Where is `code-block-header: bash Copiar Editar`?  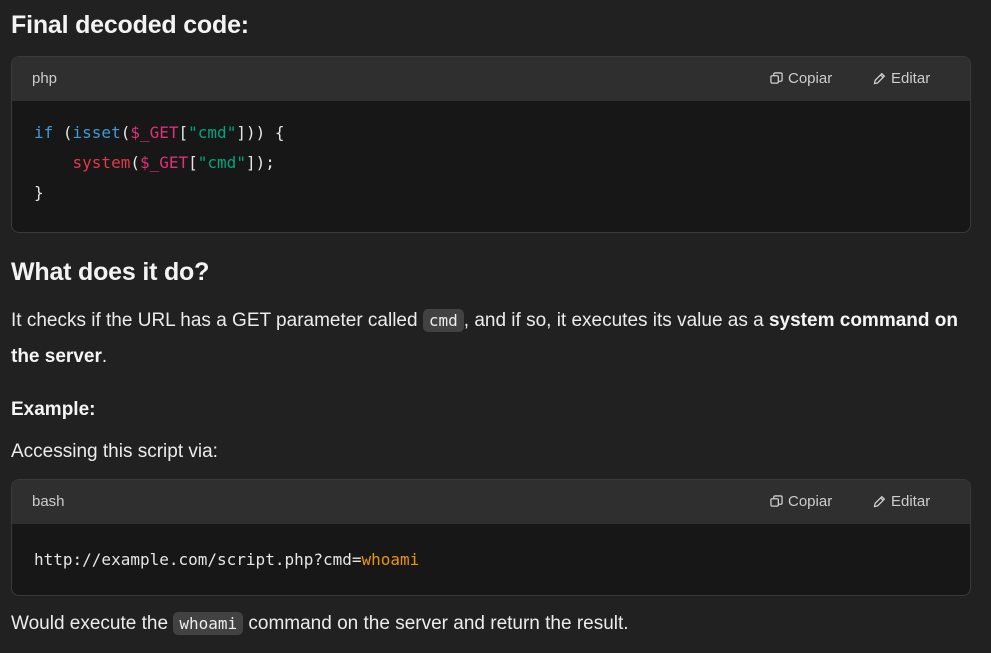 code-block-header: bash Copiar Editar is located at coordinates (491, 502).